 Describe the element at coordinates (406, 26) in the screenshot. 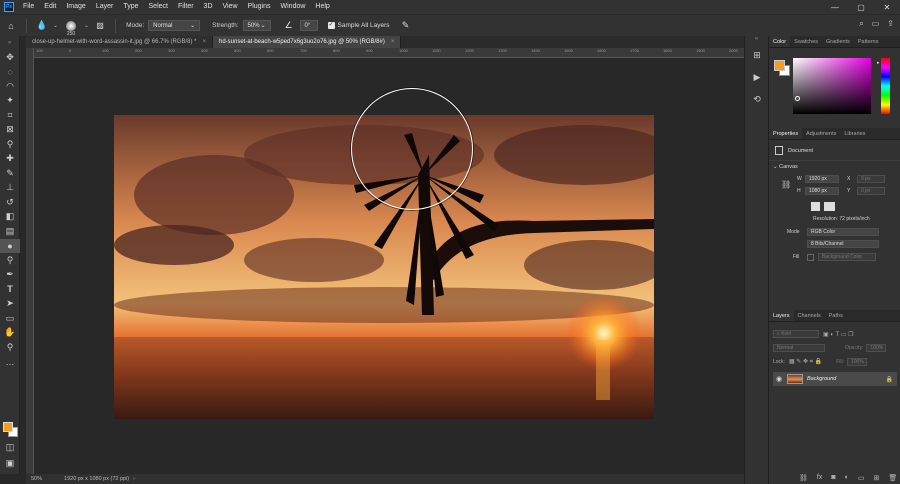

I see `pressure-icon: ✎` at that location.